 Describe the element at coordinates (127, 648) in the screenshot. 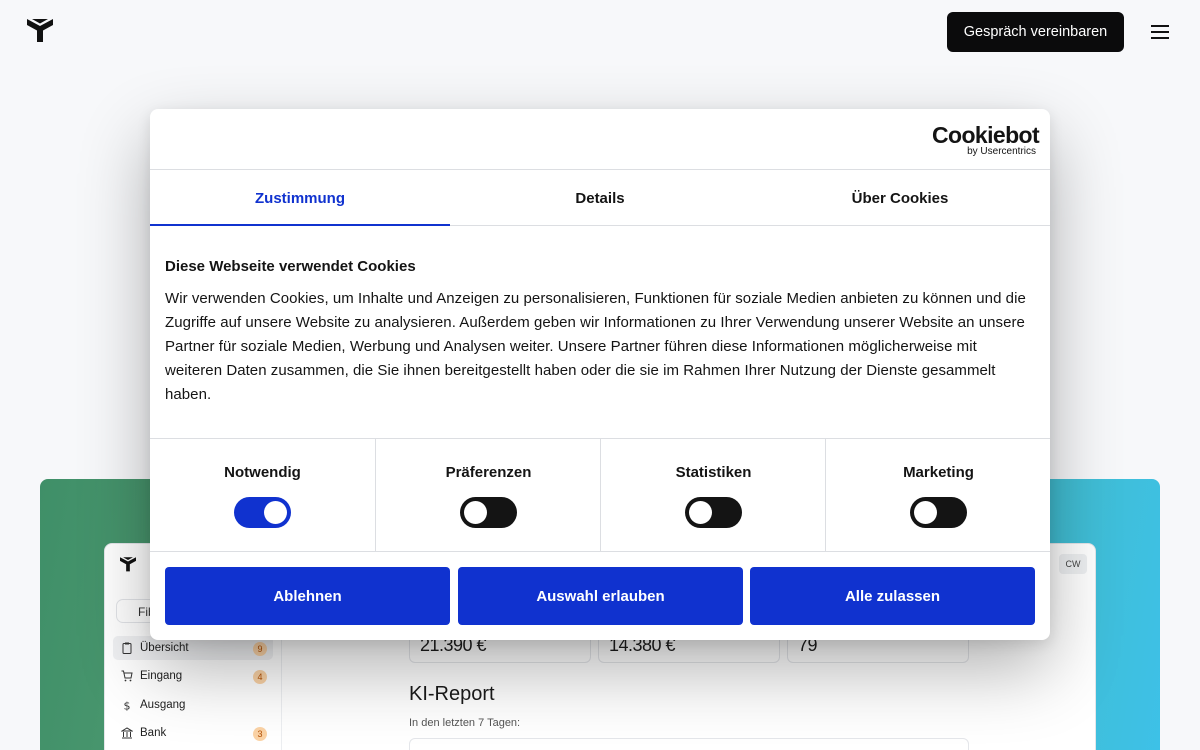

I see `clipboard-icon` at that location.